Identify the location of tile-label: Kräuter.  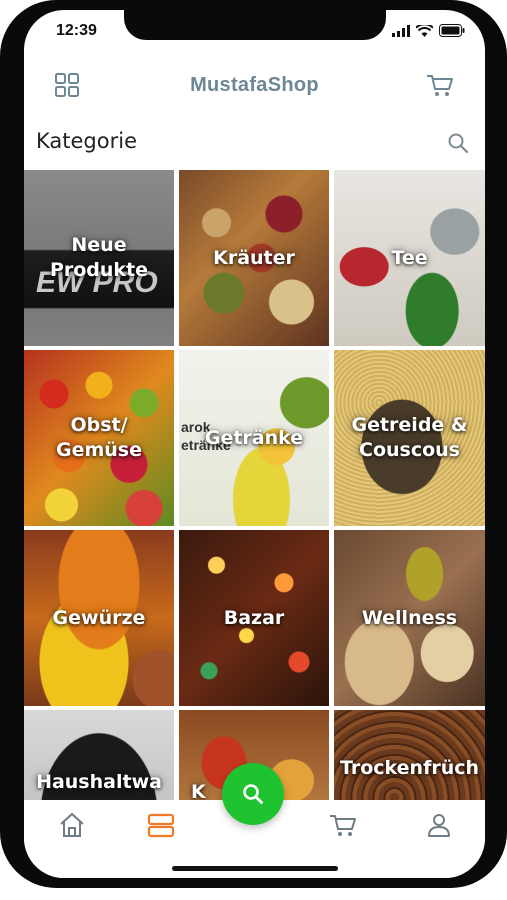
(254, 257).